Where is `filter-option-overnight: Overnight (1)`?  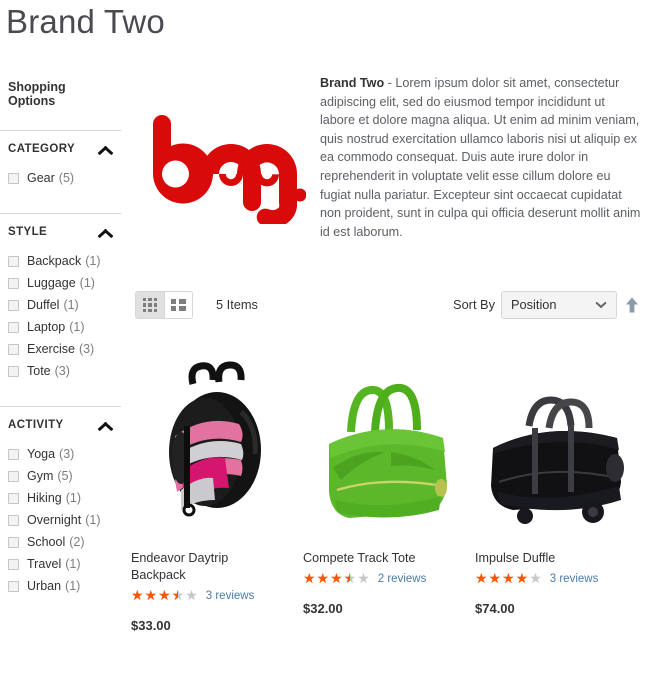
filter-option-overnight: Overnight (1) is located at coordinates (60, 520).